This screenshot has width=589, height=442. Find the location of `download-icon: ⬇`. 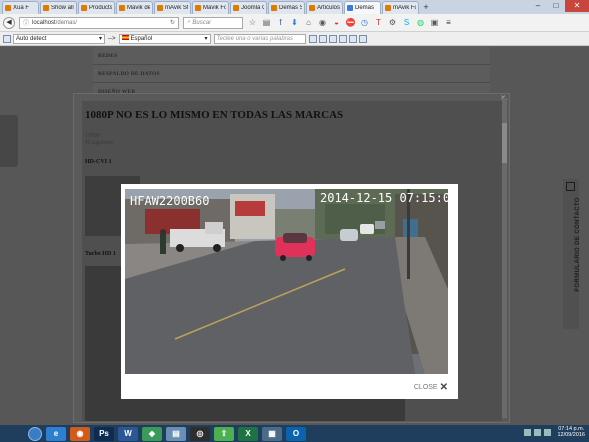

download-icon: ⬇ is located at coordinates (294, 22).